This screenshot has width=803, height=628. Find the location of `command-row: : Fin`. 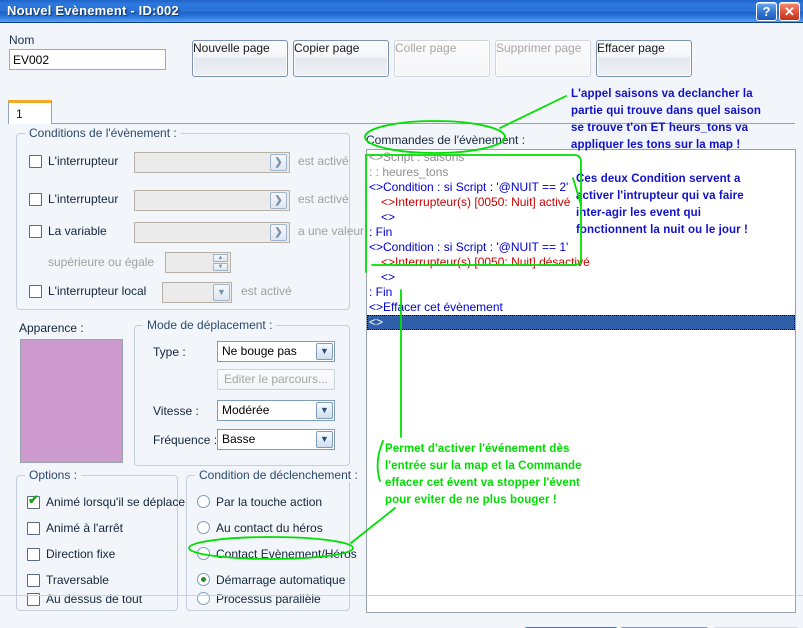

command-row: : Fin is located at coordinates (581, 292).